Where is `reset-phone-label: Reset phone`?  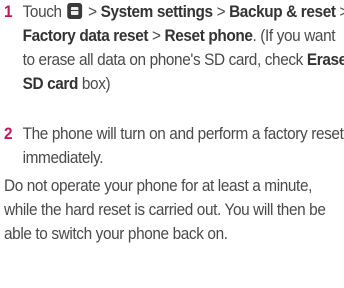 reset-phone-label: Reset phone is located at coordinates (208, 36).